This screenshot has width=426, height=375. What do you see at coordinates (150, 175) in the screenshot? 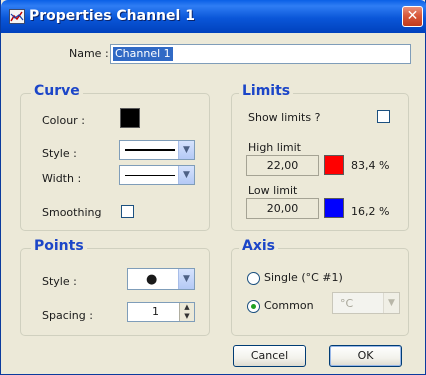
I see `thin-line-icon` at bounding box center [150, 175].